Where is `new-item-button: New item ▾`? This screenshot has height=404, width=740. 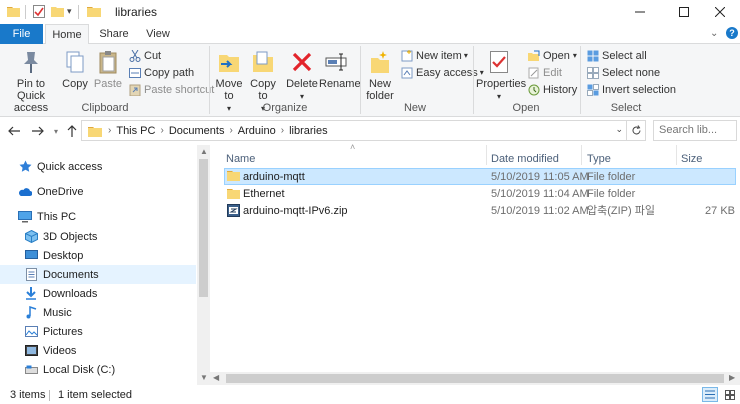
new-item-button: New item ▾ is located at coordinates (434, 56).